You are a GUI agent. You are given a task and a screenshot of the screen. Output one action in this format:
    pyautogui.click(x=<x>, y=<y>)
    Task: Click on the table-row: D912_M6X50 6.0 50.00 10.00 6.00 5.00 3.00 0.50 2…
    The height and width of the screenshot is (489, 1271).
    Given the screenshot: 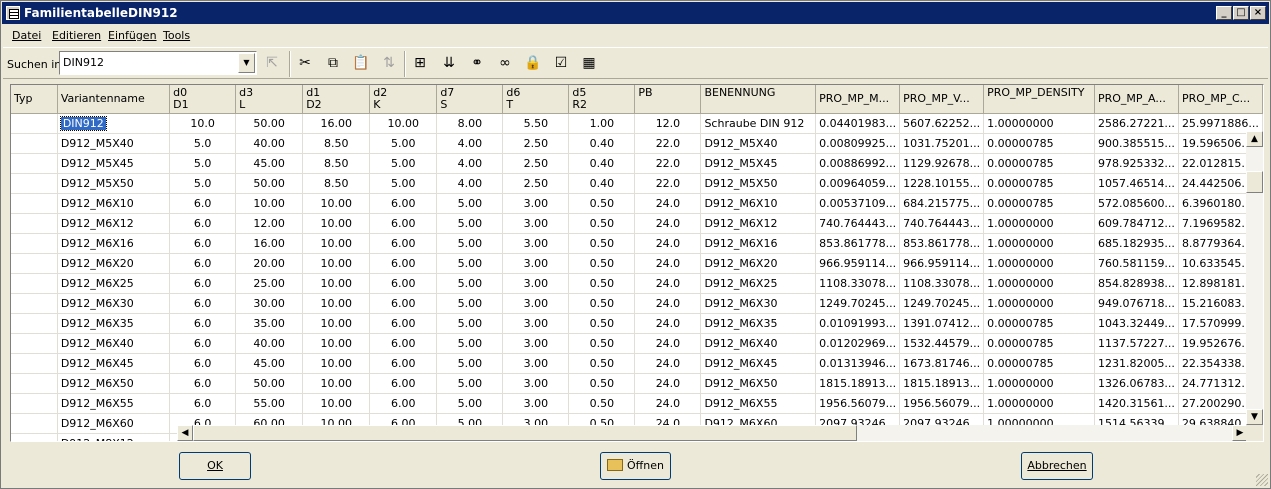 What is the action you would take?
    pyautogui.click(x=637, y=383)
    